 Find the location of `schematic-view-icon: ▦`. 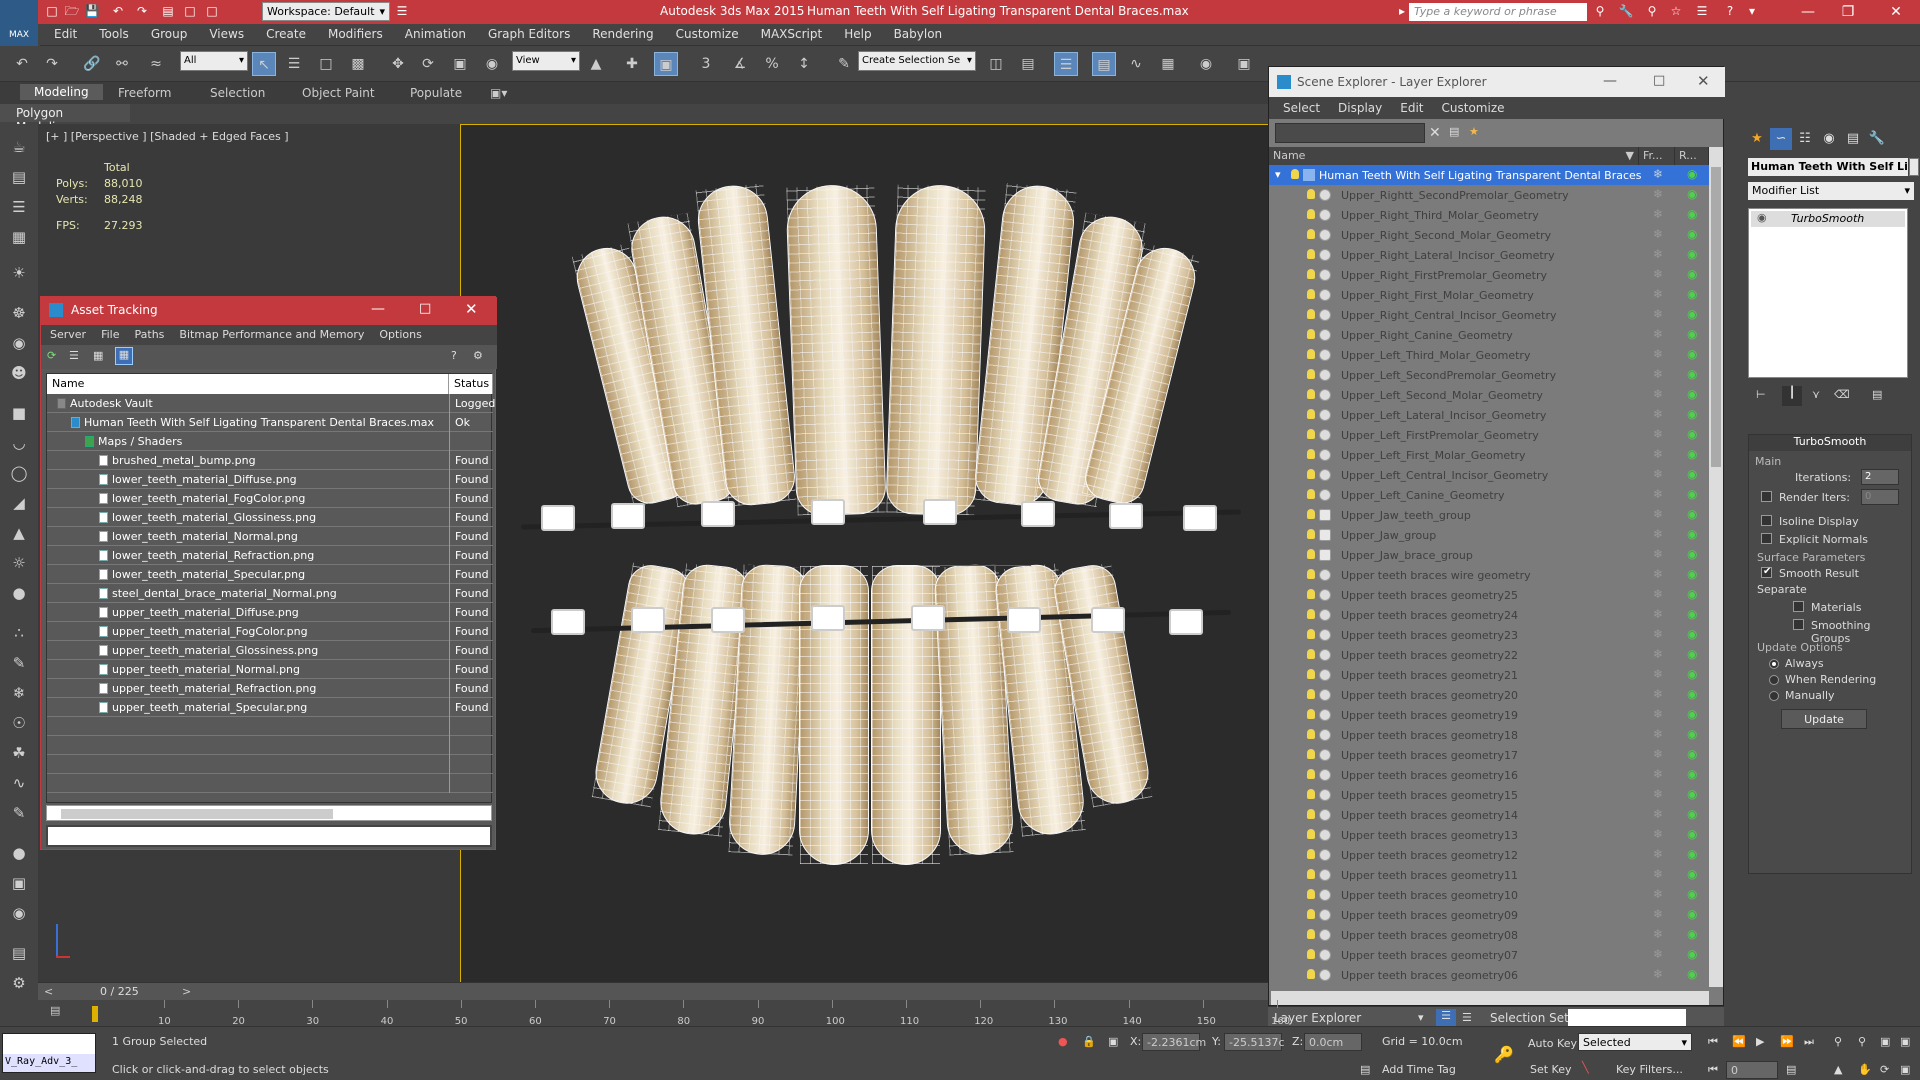

schematic-view-icon: ▦ is located at coordinates (1168, 64).